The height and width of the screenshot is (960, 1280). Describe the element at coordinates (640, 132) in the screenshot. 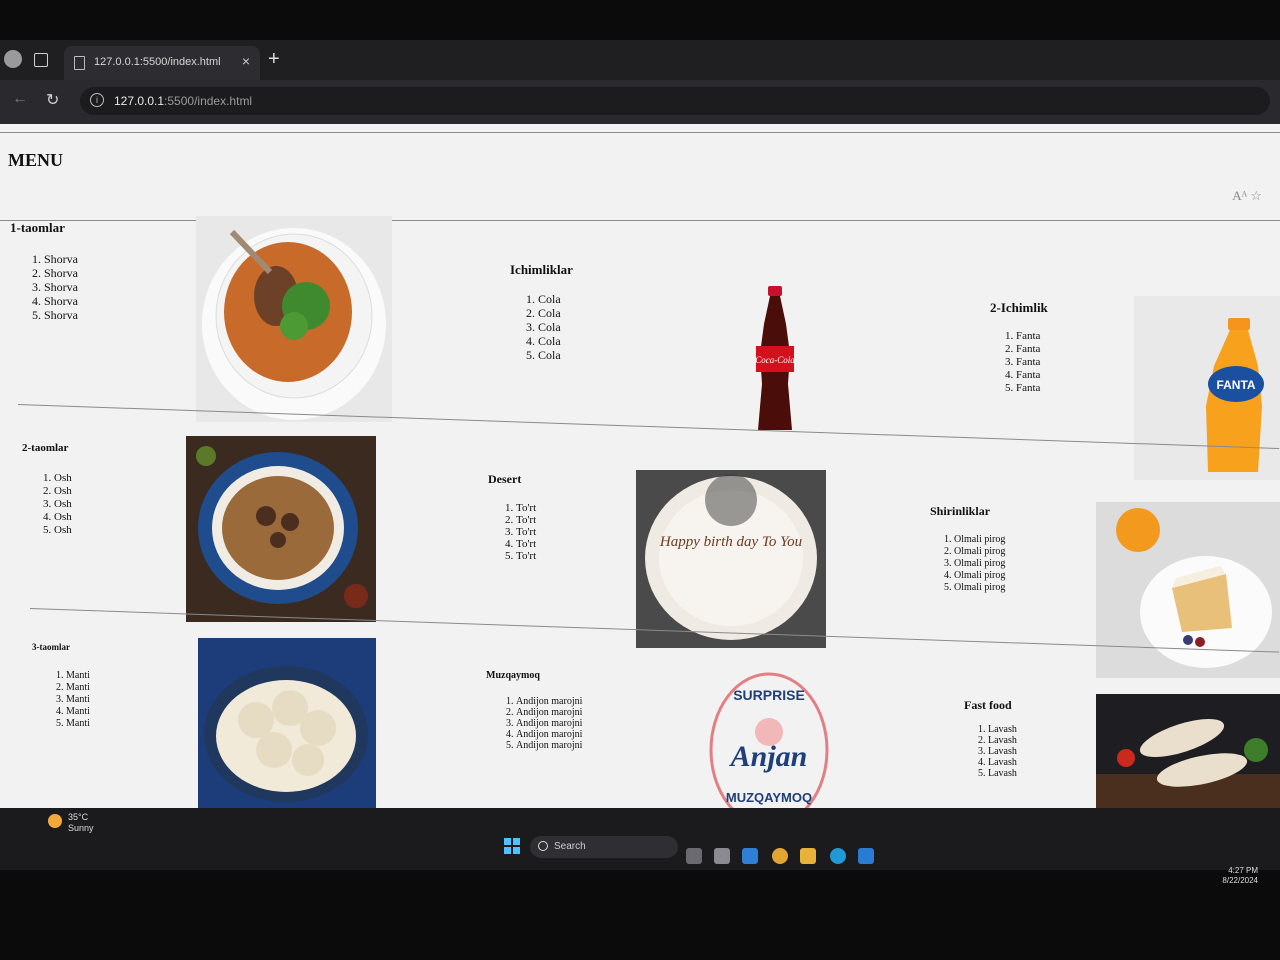

I see `top-divider` at that location.